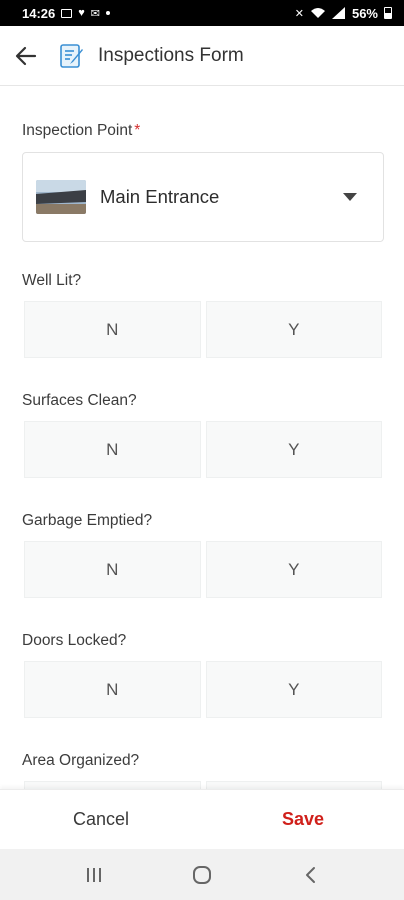 The image size is (404, 900). I want to click on status-left: 14:26 ♥ ✉, so click(66, 13).